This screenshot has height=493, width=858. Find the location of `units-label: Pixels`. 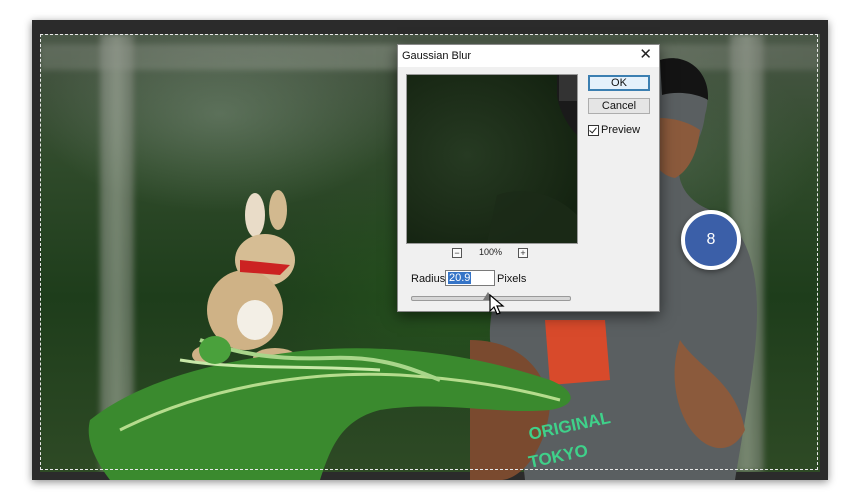

units-label: Pixels is located at coordinates (512, 279).